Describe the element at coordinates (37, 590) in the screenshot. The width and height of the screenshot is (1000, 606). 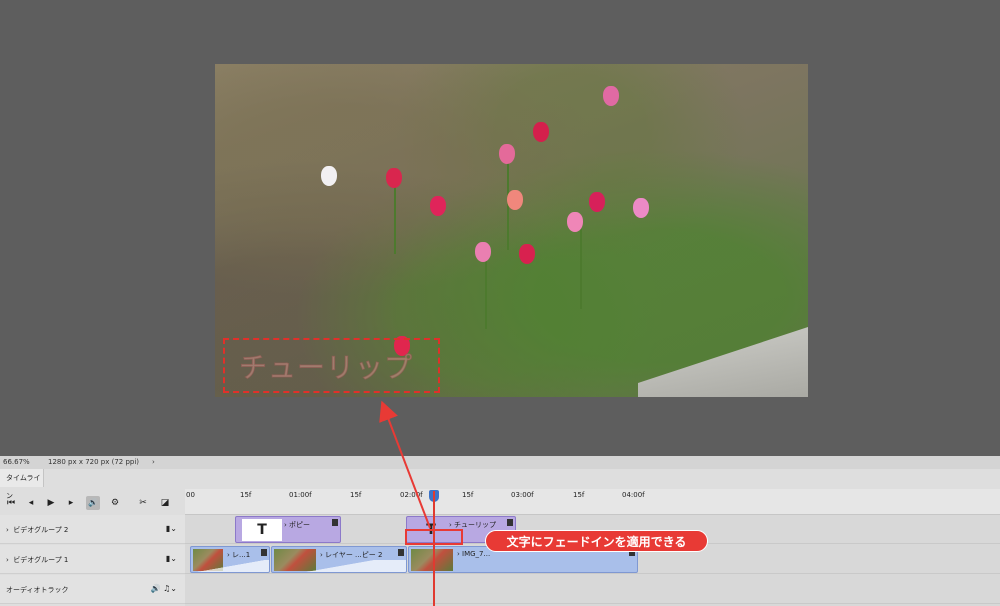
I see `track-label: オーディオトラック` at that location.